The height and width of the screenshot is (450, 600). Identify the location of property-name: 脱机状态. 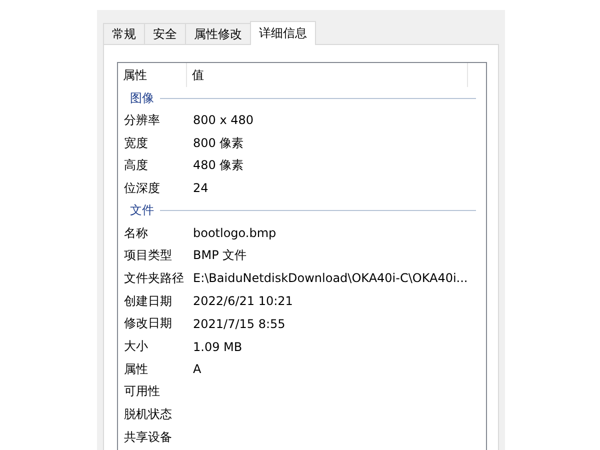
(148, 415).